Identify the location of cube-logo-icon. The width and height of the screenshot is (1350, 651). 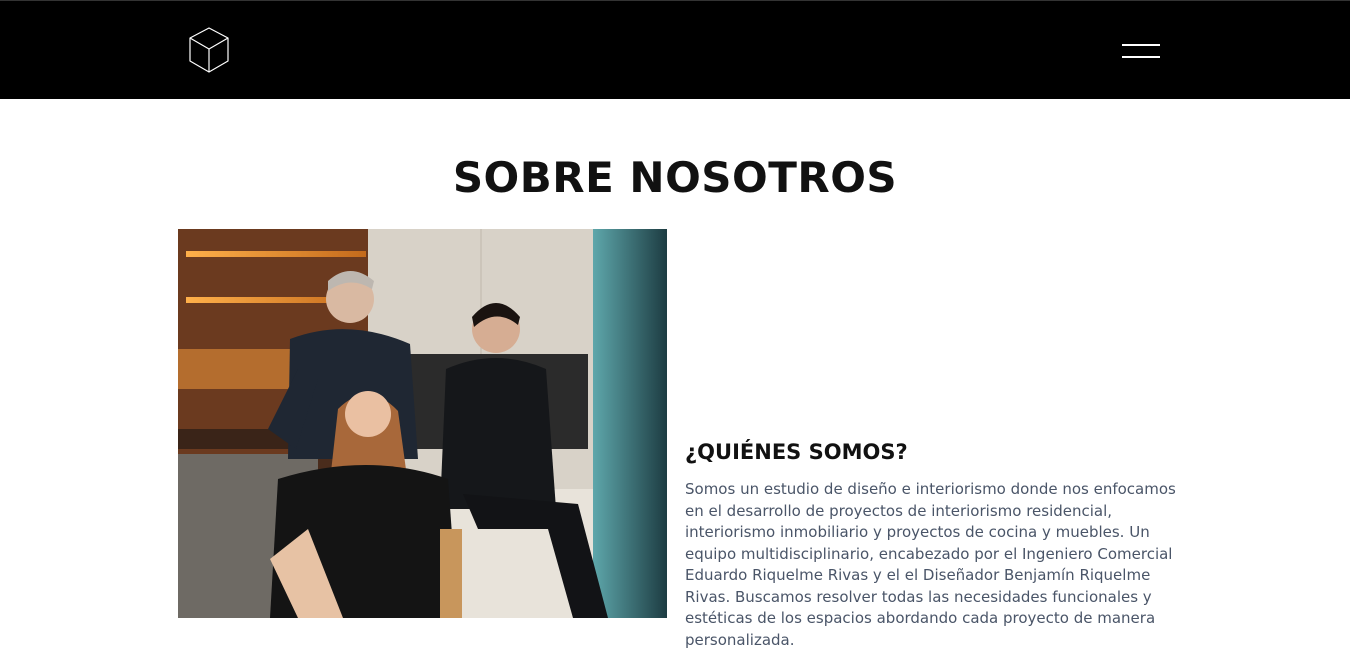
(209, 50).